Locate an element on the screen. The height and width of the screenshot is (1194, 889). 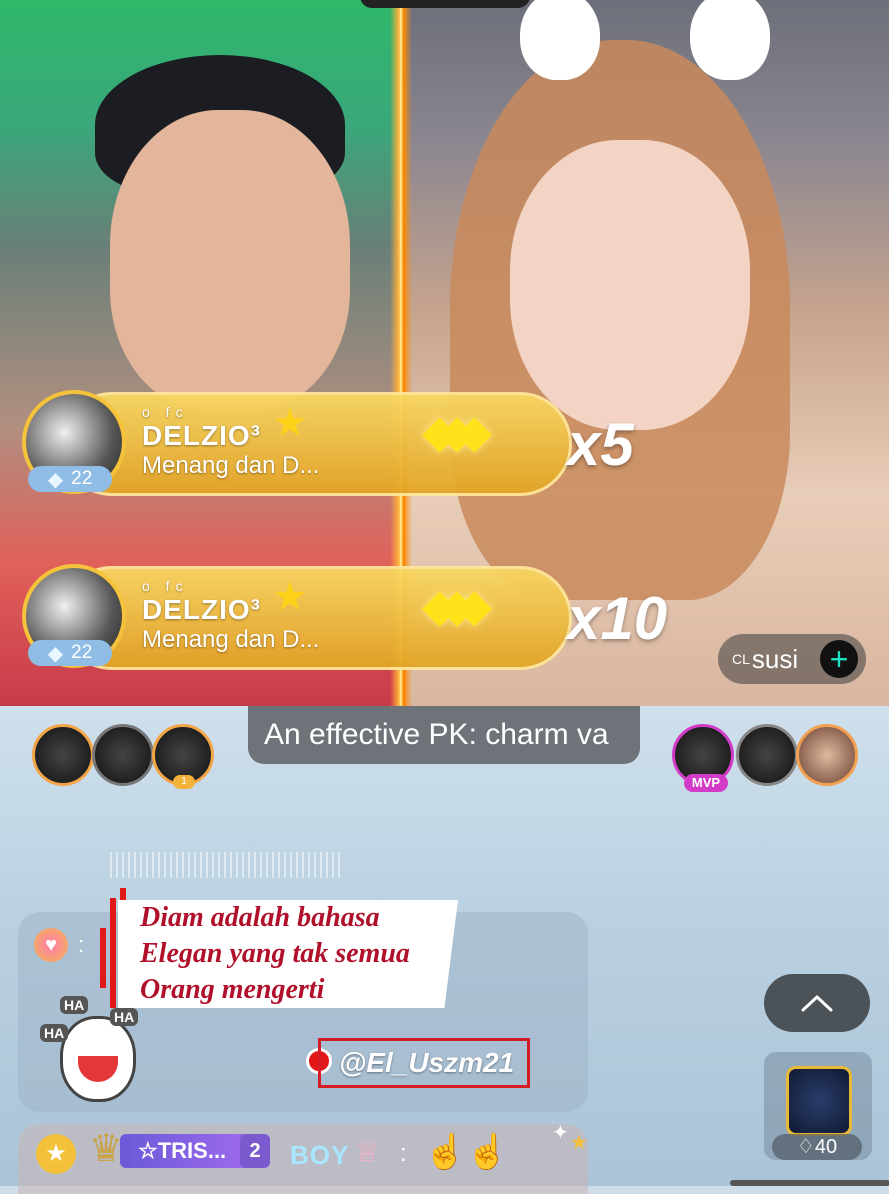
left-host-face is located at coordinates (230, 260).